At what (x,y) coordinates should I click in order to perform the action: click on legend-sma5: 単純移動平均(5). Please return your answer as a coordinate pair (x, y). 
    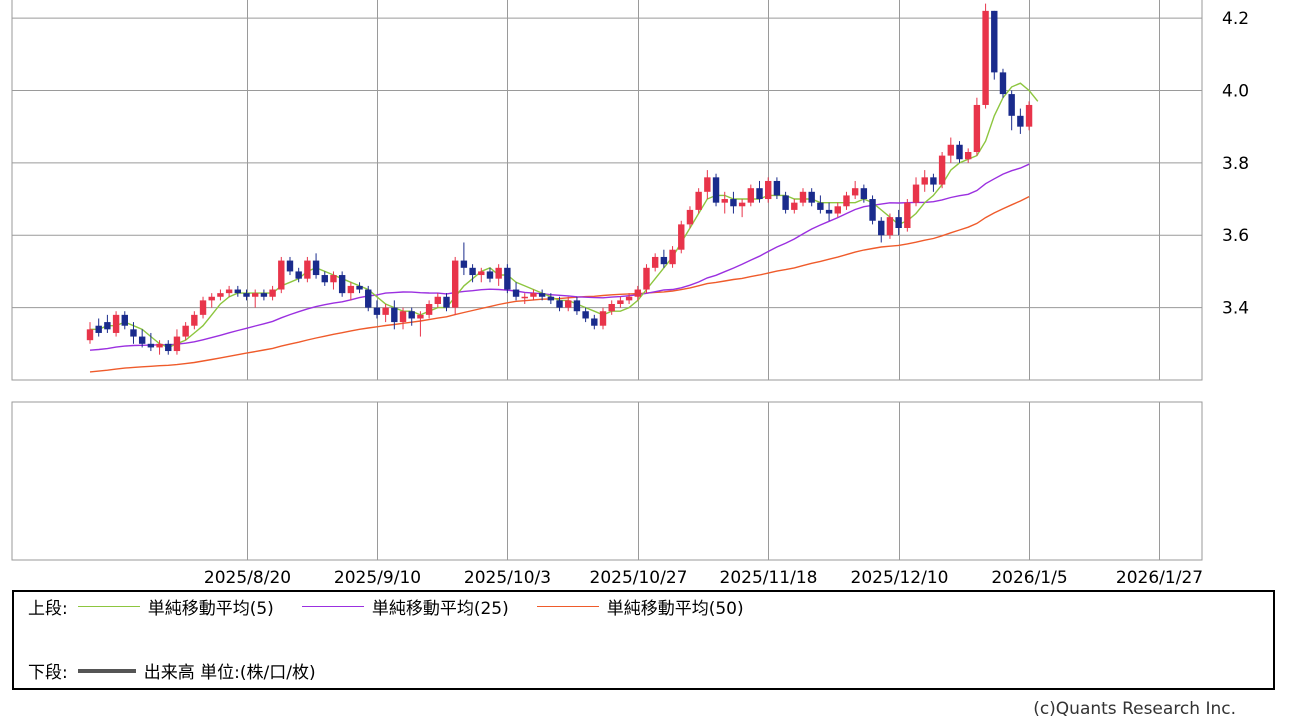
    Looking at the image, I should click on (175, 606).